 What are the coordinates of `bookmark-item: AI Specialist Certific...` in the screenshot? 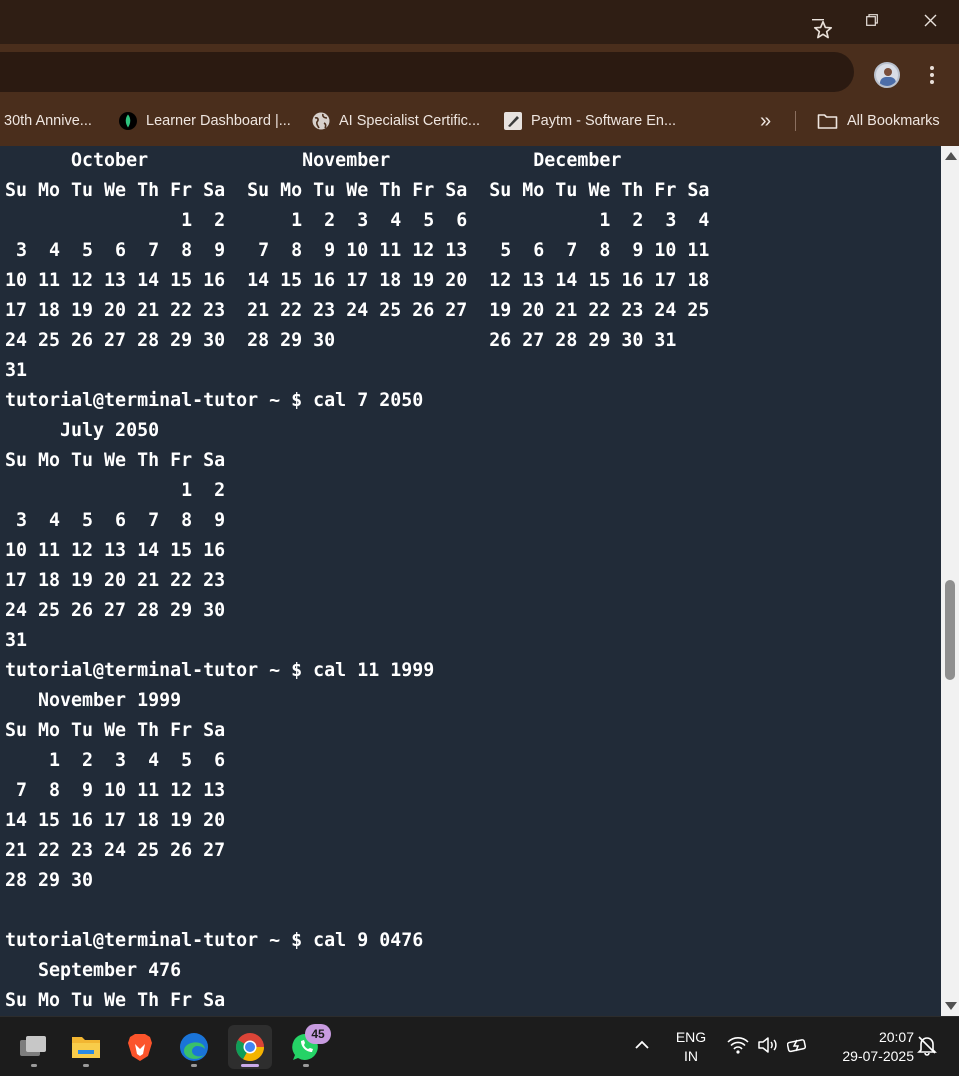 It's located at (396, 121).